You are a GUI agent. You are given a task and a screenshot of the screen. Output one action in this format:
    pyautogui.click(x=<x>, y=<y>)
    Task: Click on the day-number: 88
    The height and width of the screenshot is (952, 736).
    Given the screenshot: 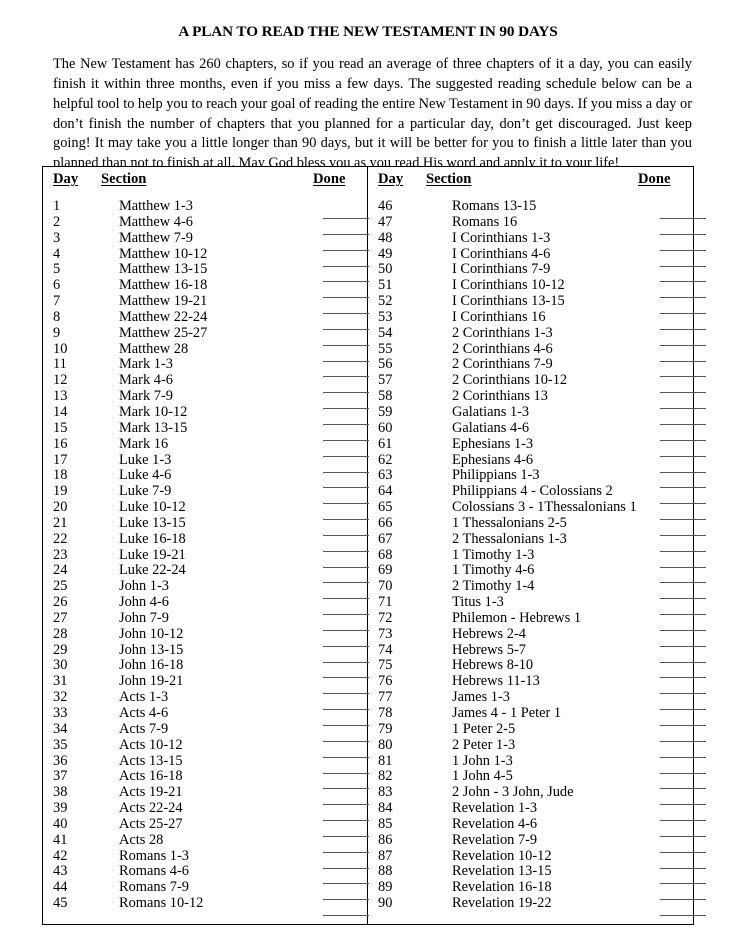 What is the action you would take?
    pyautogui.click(x=385, y=871)
    